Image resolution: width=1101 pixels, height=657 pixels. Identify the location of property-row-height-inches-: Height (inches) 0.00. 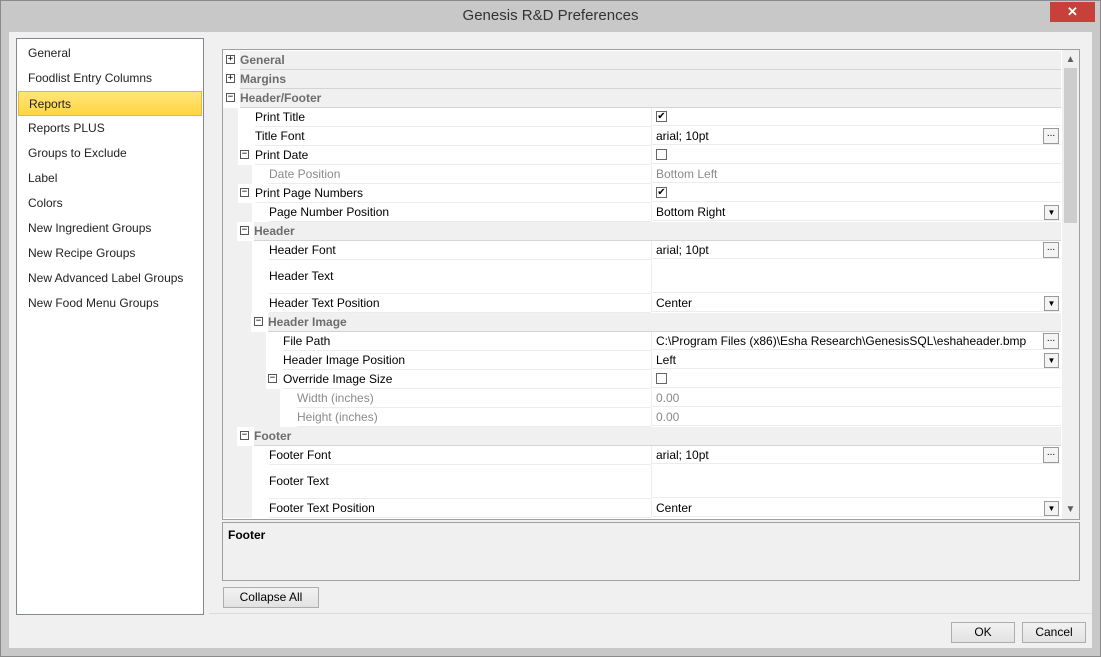
(642, 417).